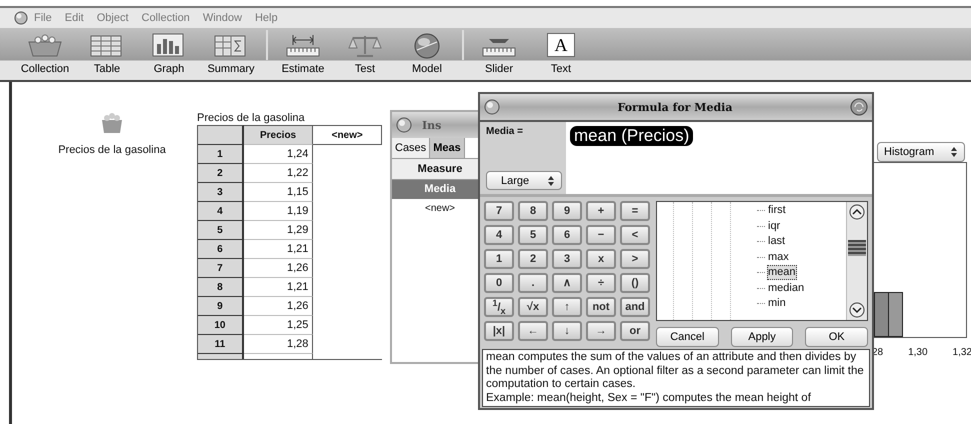 The width and height of the screenshot is (971, 424). What do you see at coordinates (635, 307) in the screenshot?
I see `keypad-key: and` at bounding box center [635, 307].